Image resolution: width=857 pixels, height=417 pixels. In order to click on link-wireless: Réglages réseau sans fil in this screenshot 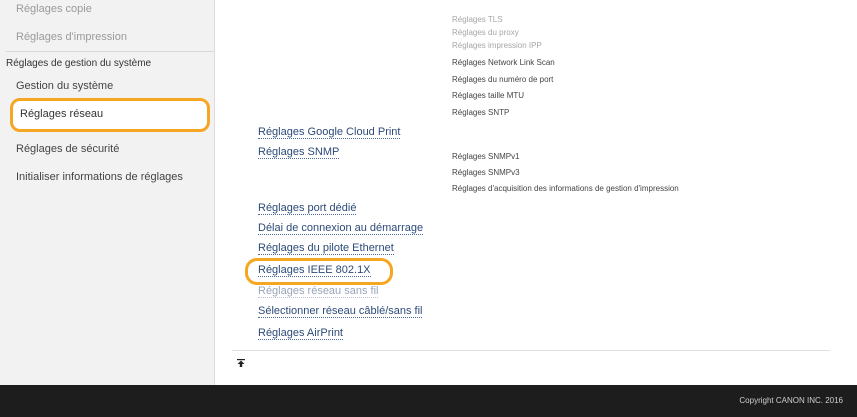, I will do `click(318, 291)`.